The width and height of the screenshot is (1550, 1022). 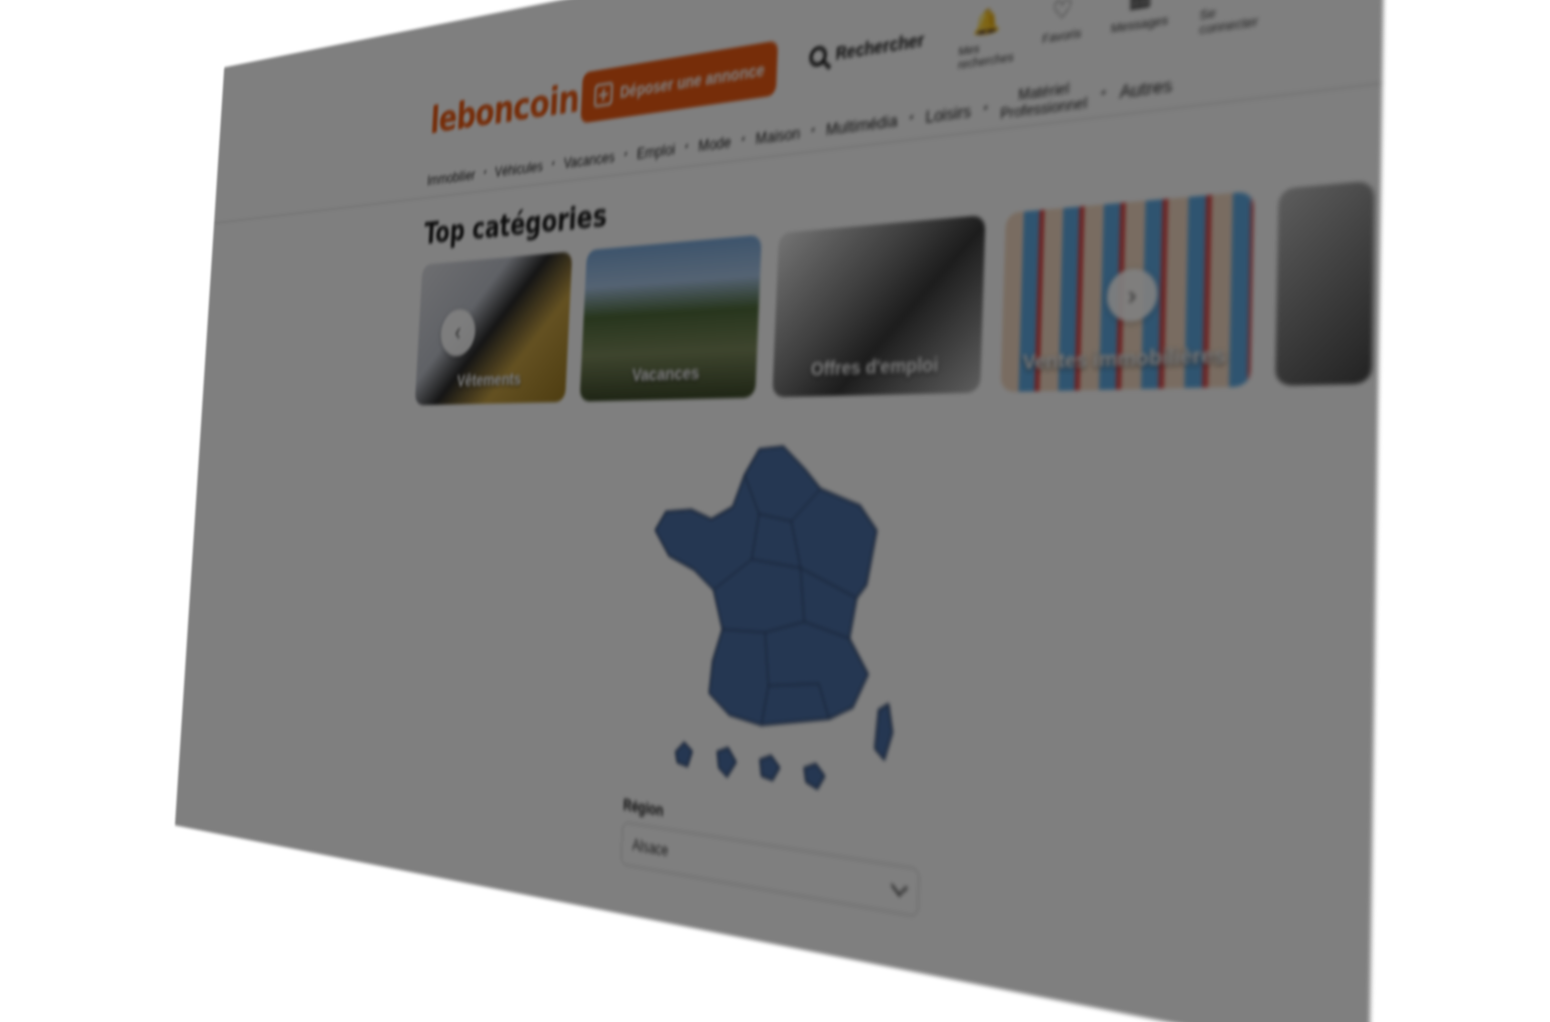 I want to click on quick-link-label: Mes recherches, so click(x=985, y=56).